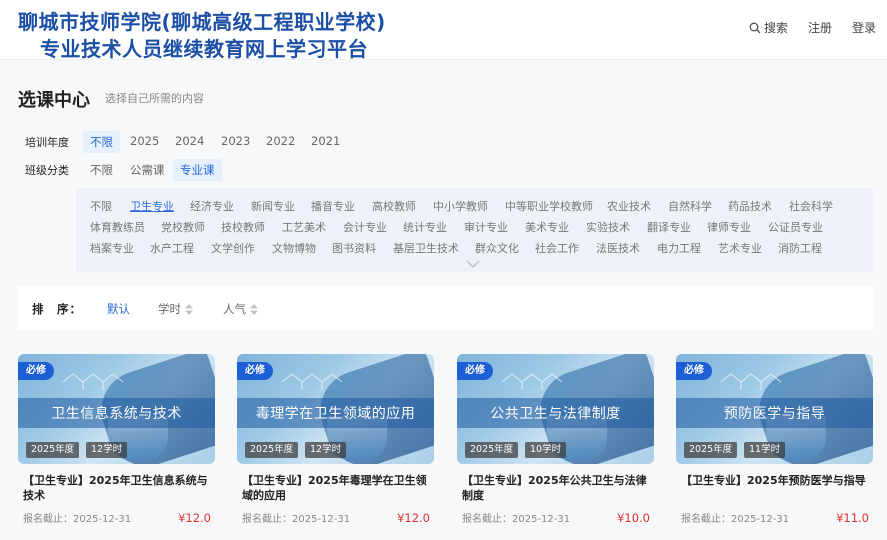 This screenshot has width=887, height=540. What do you see at coordinates (183, 227) in the screenshot?
I see `category-party-school: 党校教师` at bounding box center [183, 227].